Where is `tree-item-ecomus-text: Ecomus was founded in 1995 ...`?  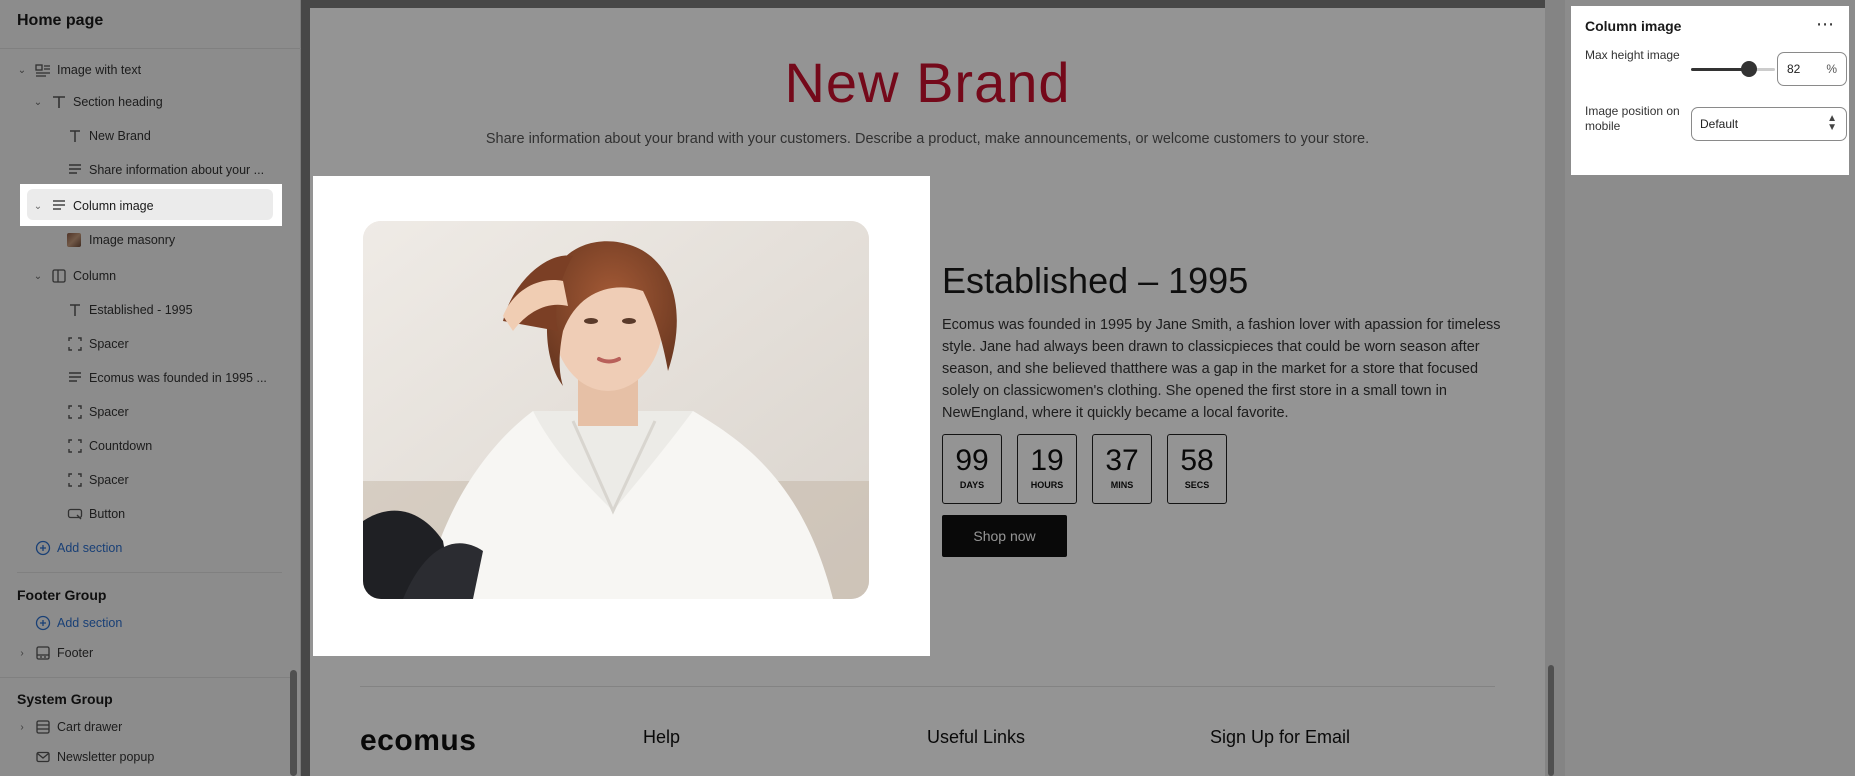
tree-item-ecomus-text: Ecomus was founded in 1995 ... is located at coordinates (145, 378).